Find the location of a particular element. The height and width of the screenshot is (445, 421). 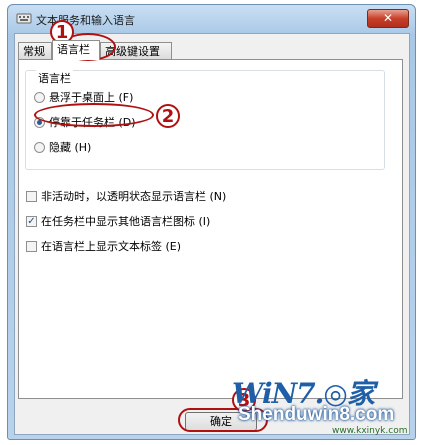

checkbox-label: 非活动时，以透明状态显示语言栏 (N) is located at coordinates (134, 196).